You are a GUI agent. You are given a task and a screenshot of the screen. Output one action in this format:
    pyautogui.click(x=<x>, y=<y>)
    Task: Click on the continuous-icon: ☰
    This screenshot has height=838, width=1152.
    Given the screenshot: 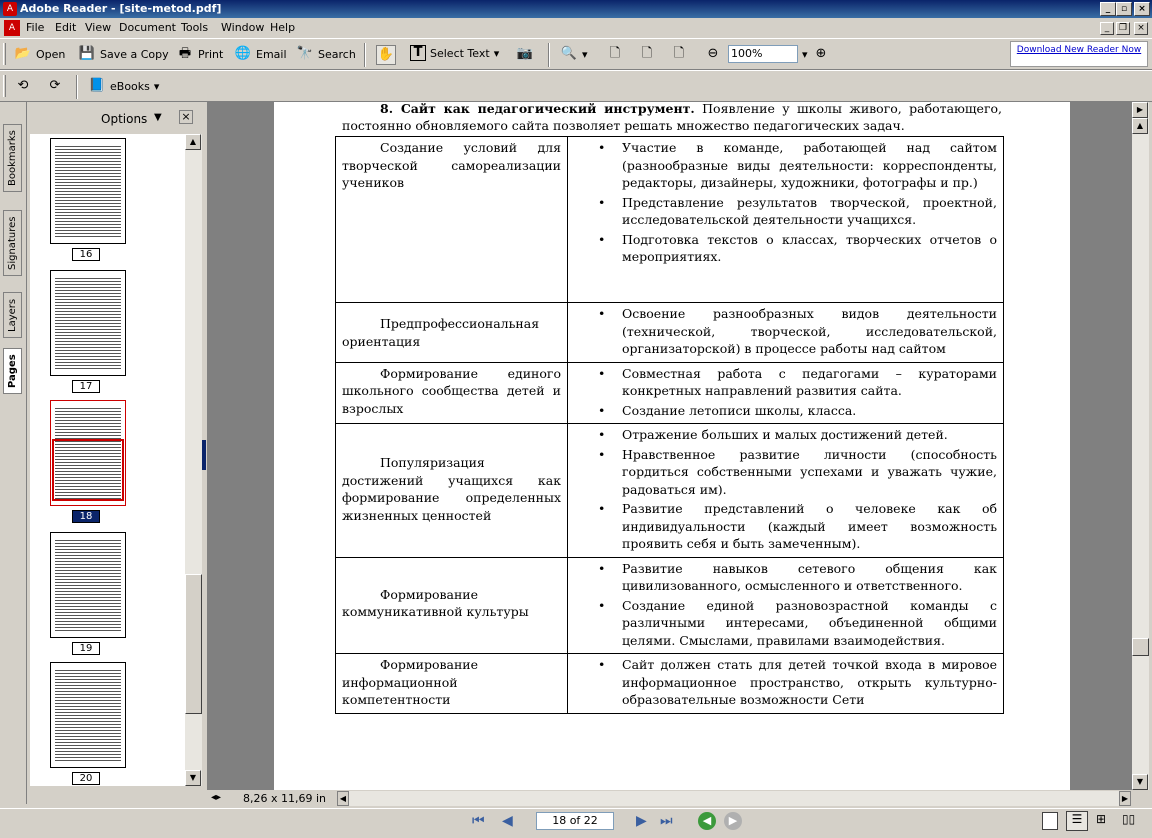 What is the action you would take?
    pyautogui.click(x=1077, y=821)
    